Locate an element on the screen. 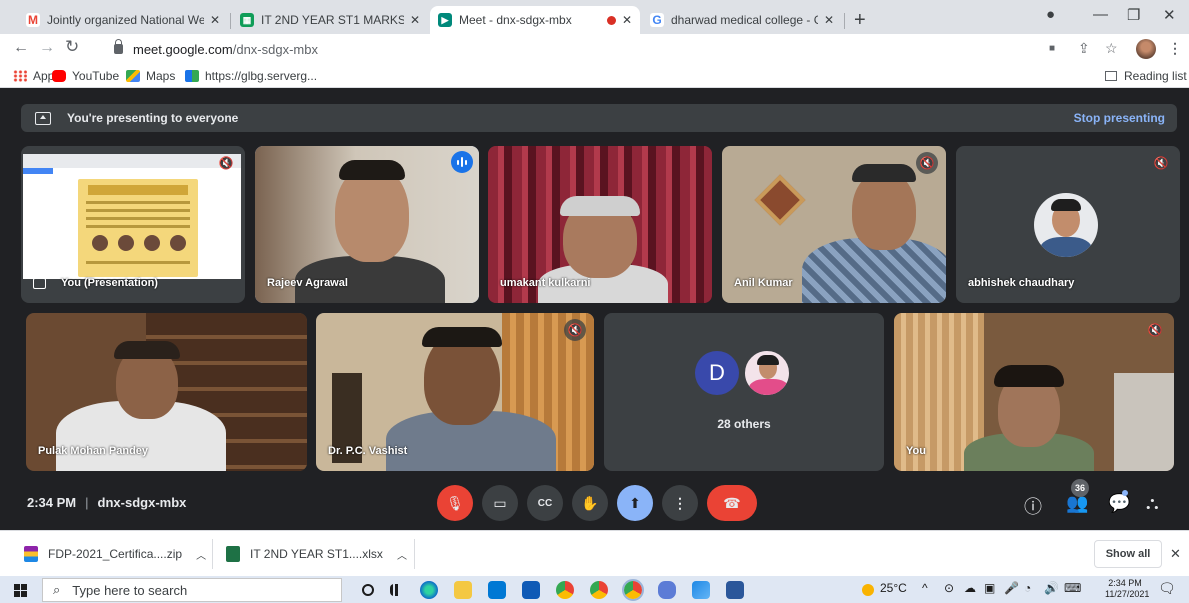  download-item: IT 2ND YEAR ST1....xlsx ︿ is located at coordinates (316, 554).